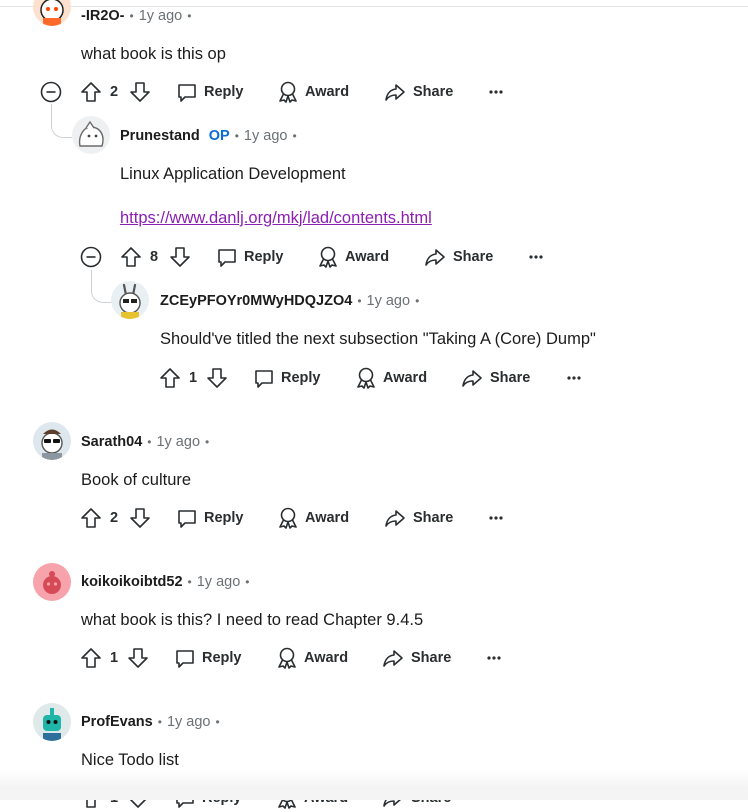  Describe the element at coordinates (219, 136) in the screenshot. I see `op-badge: OP` at that location.